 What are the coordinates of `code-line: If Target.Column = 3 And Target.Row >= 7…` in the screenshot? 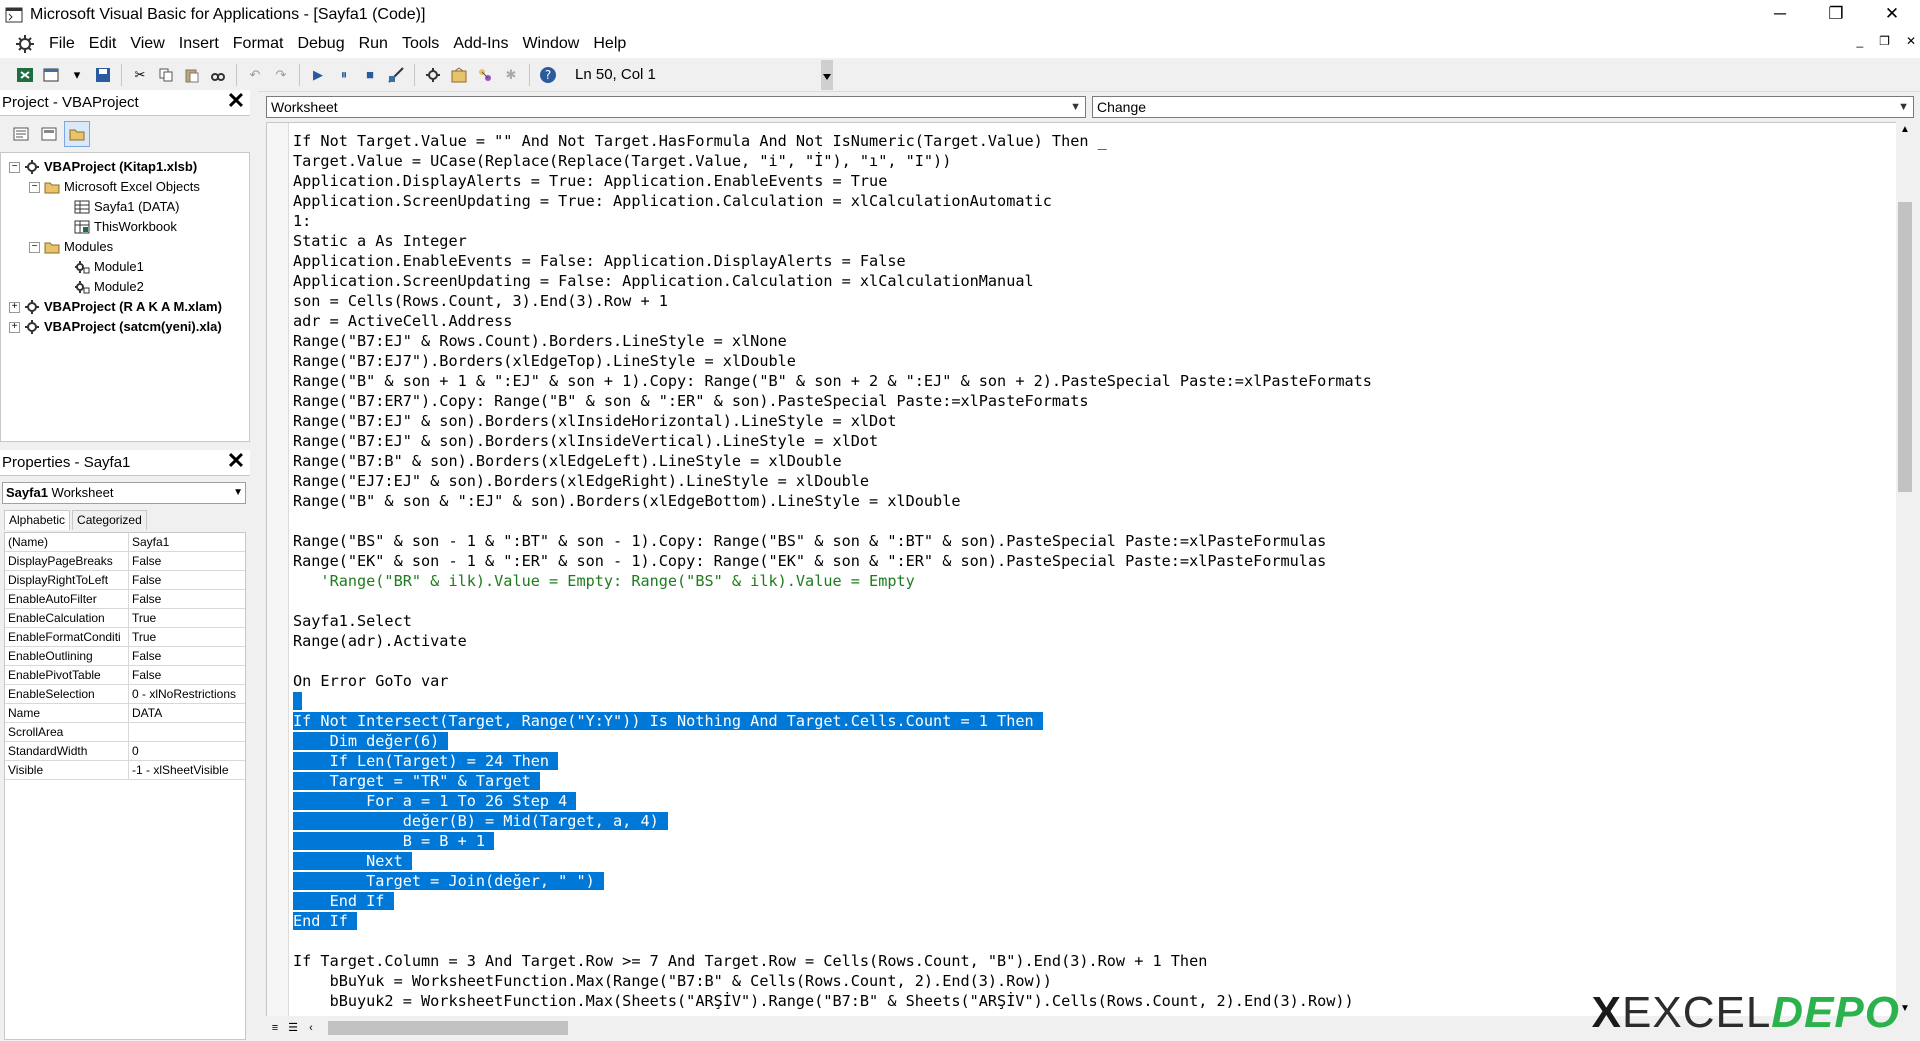 It's located at (832, 961).